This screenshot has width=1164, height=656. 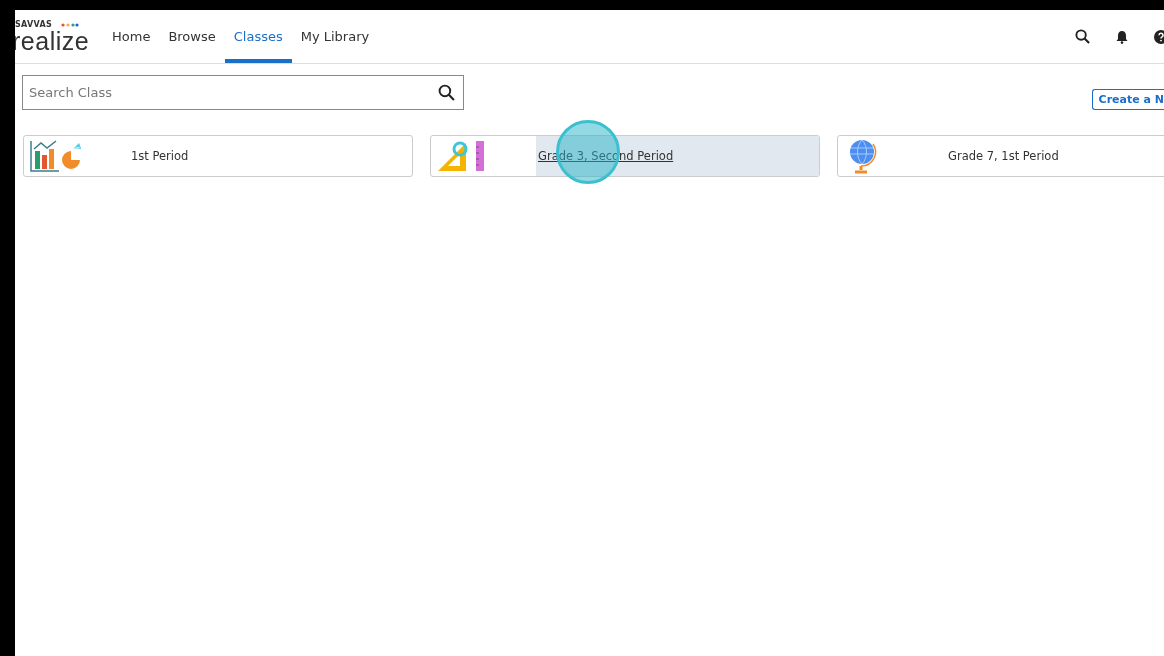 I want to click on bell-icon, so click(x=1122, y=36).